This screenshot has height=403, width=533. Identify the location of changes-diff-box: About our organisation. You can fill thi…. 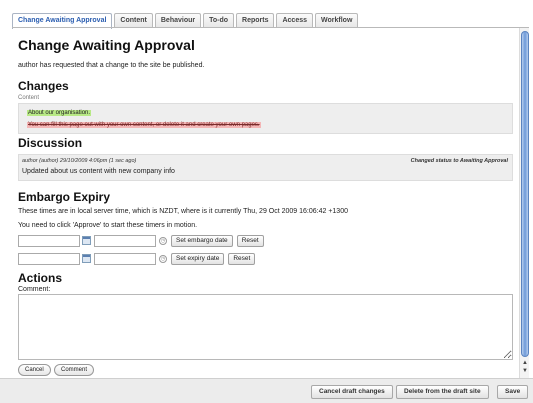
(265, 118).